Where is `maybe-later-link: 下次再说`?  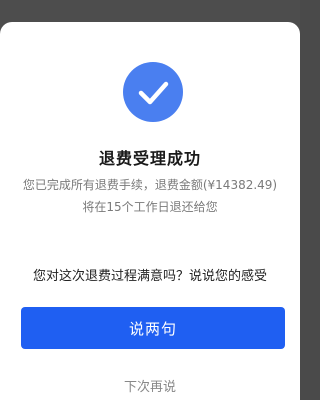
maybe-later-link: 下次再说 is located at coordinates (150, 385).